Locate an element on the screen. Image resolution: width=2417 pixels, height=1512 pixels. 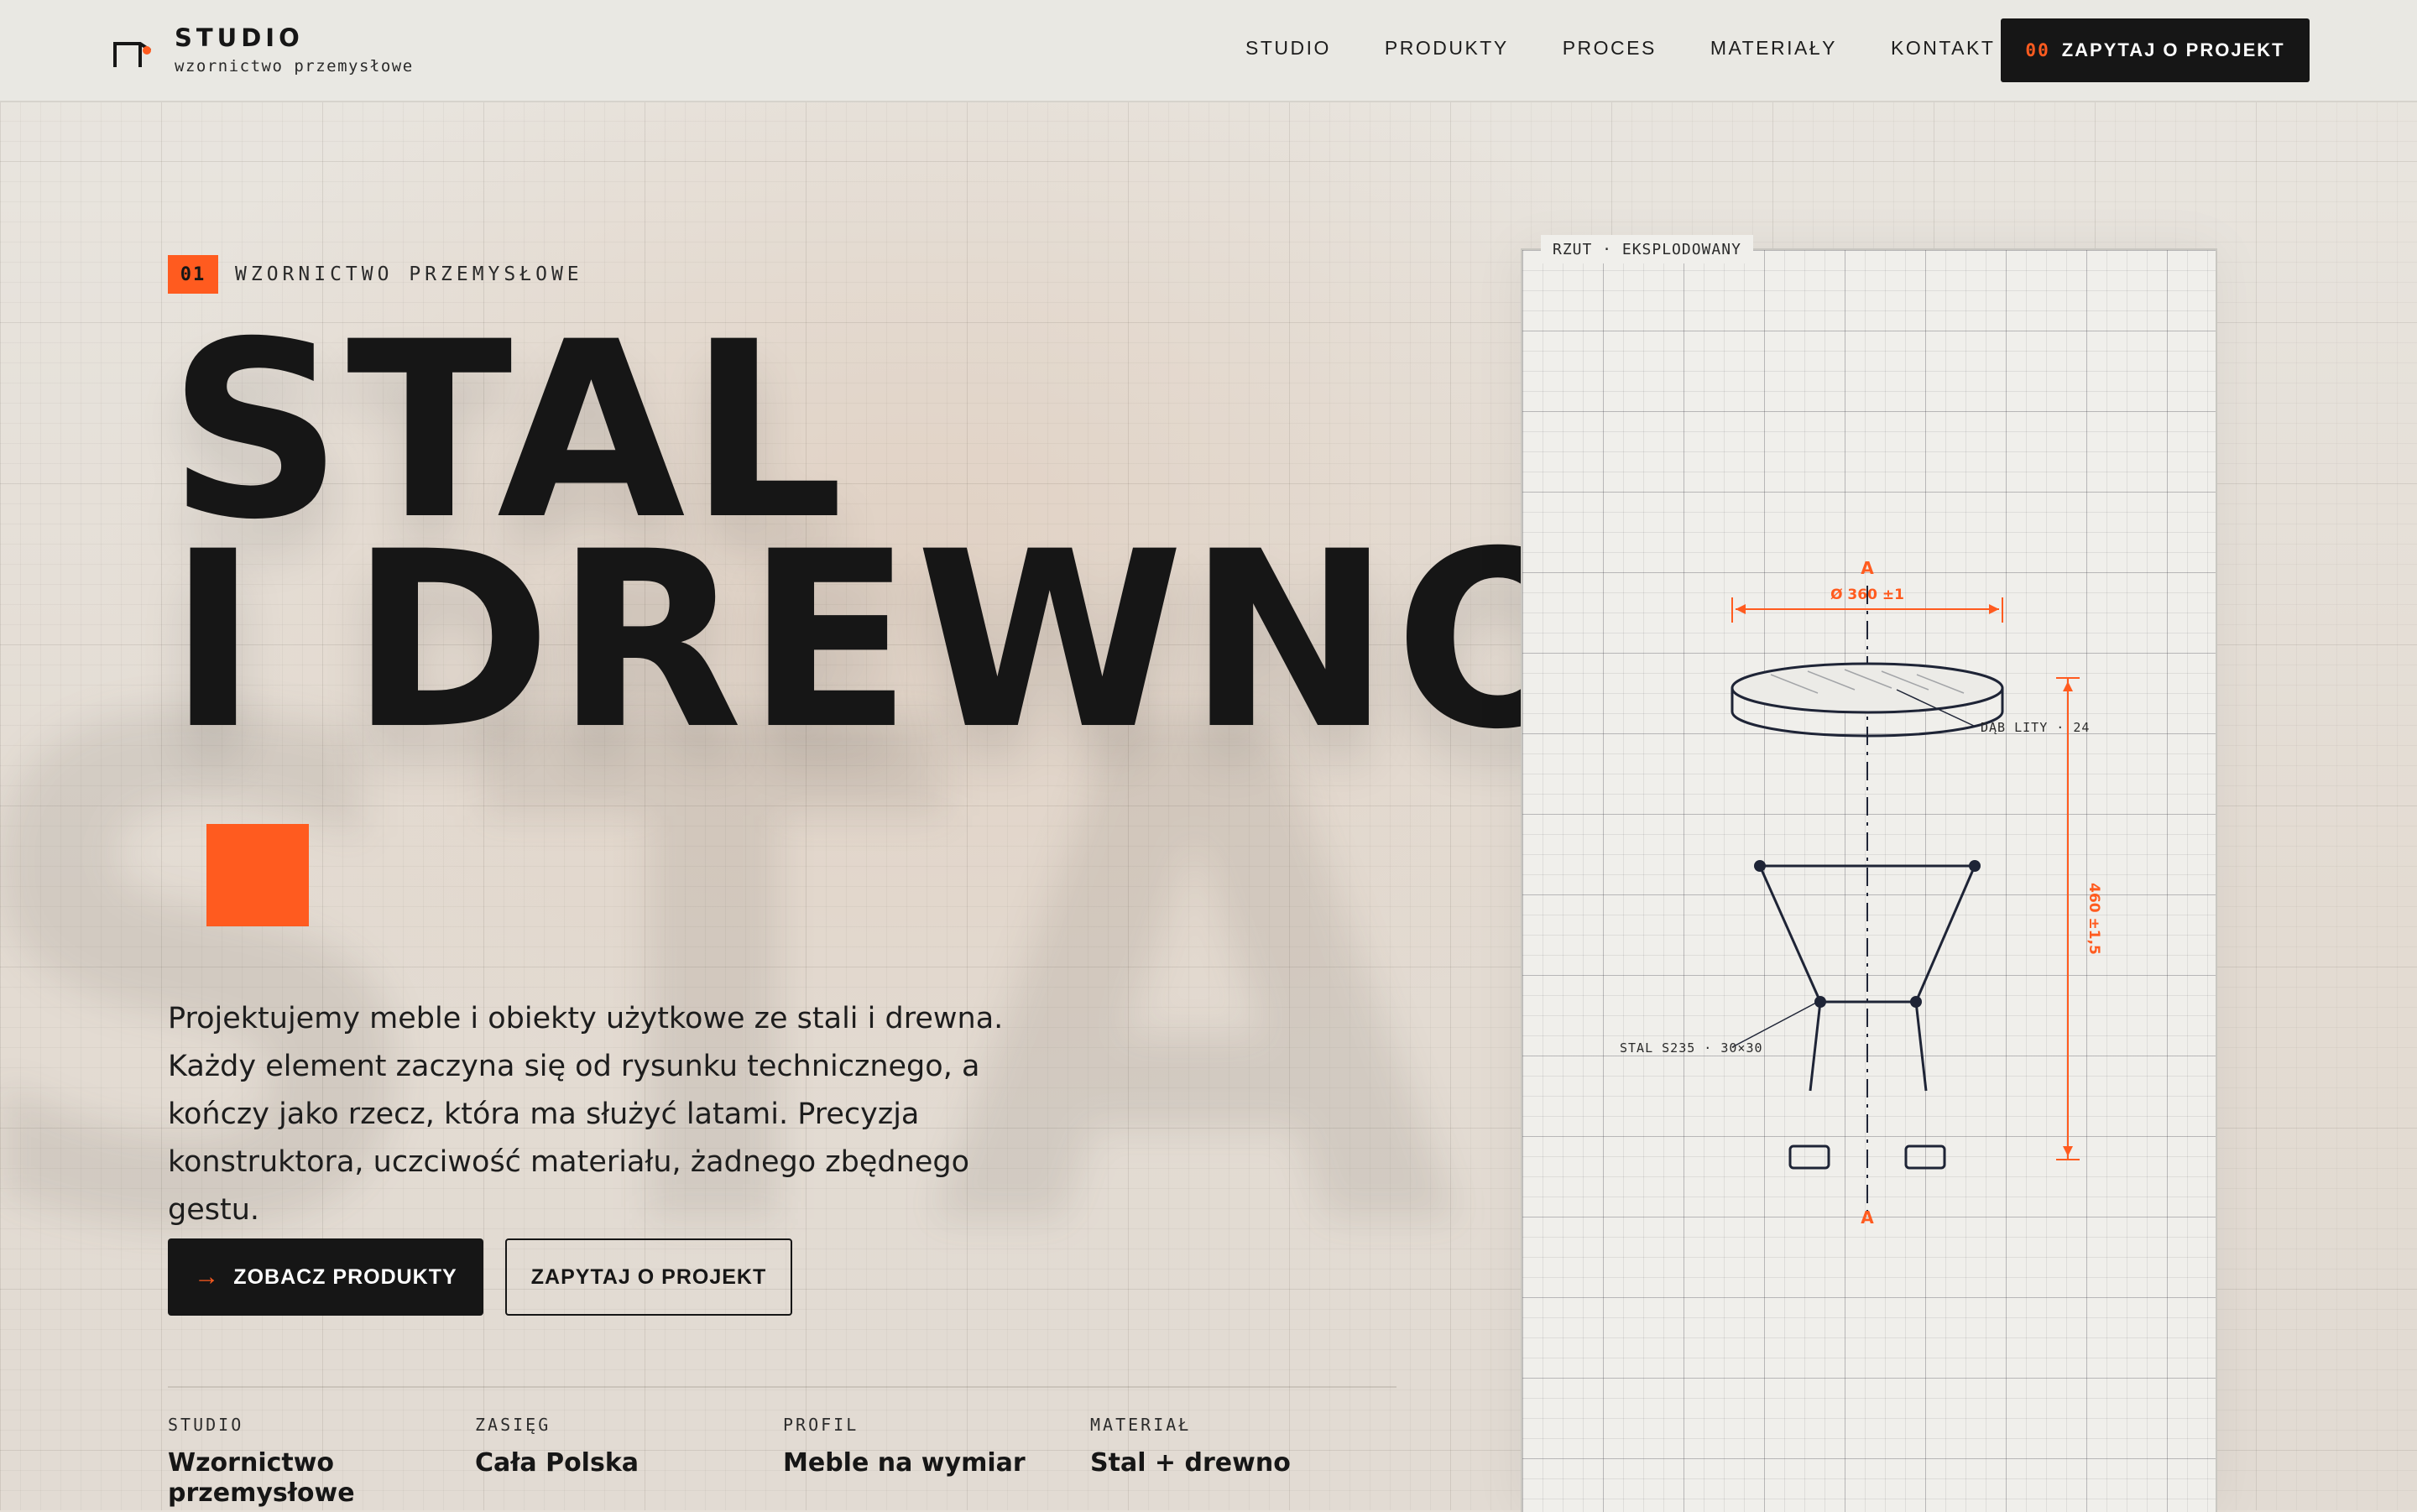
frame-material-callout: STAL S235 · 30×30 is located at coordinates (1691, 1048).